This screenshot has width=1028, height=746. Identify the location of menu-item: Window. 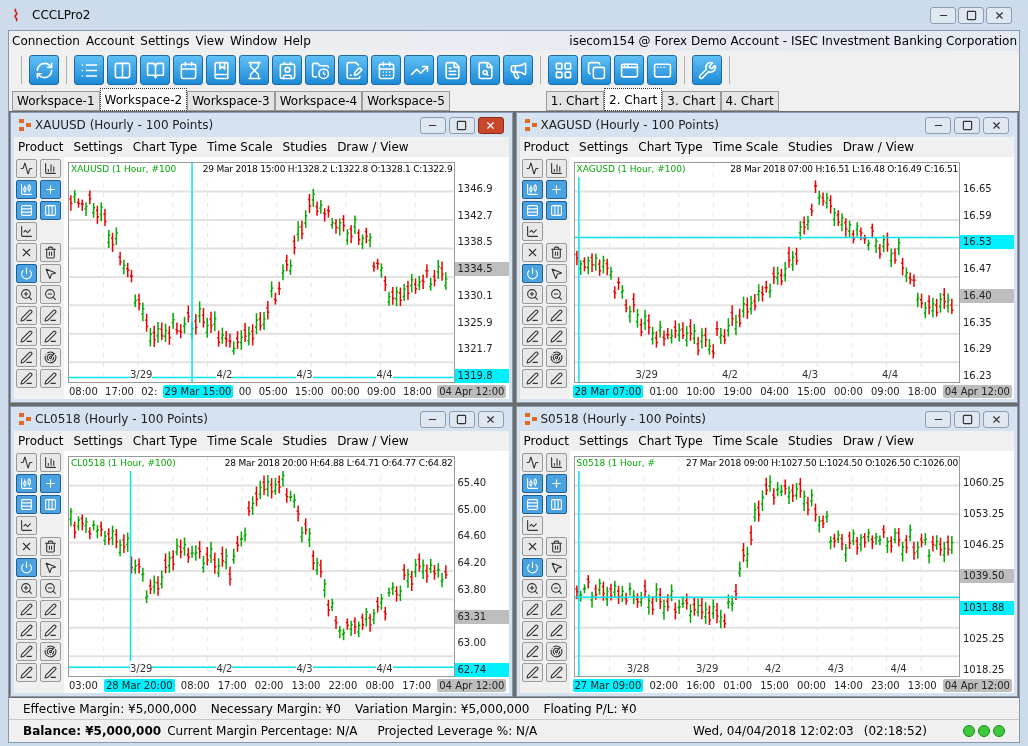
(254, 41).